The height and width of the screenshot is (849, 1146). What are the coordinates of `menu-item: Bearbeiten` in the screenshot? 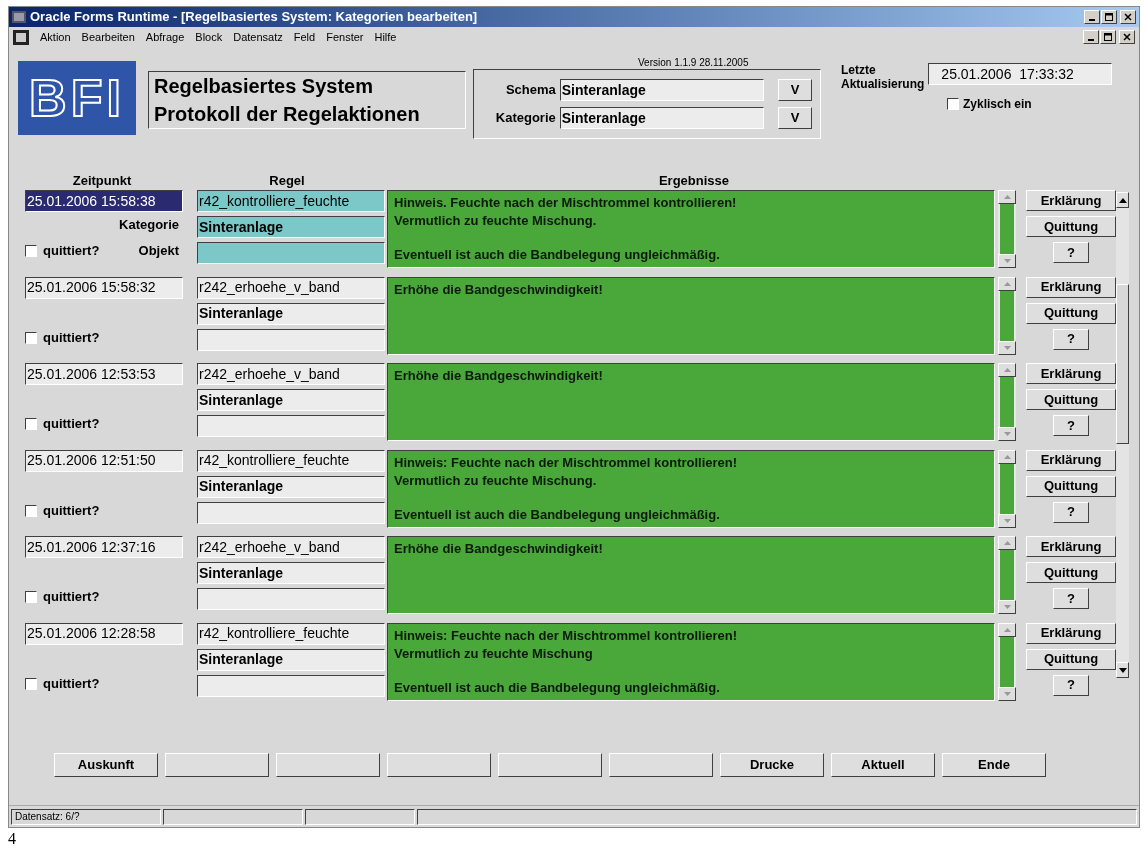 It's located at (108, 37).